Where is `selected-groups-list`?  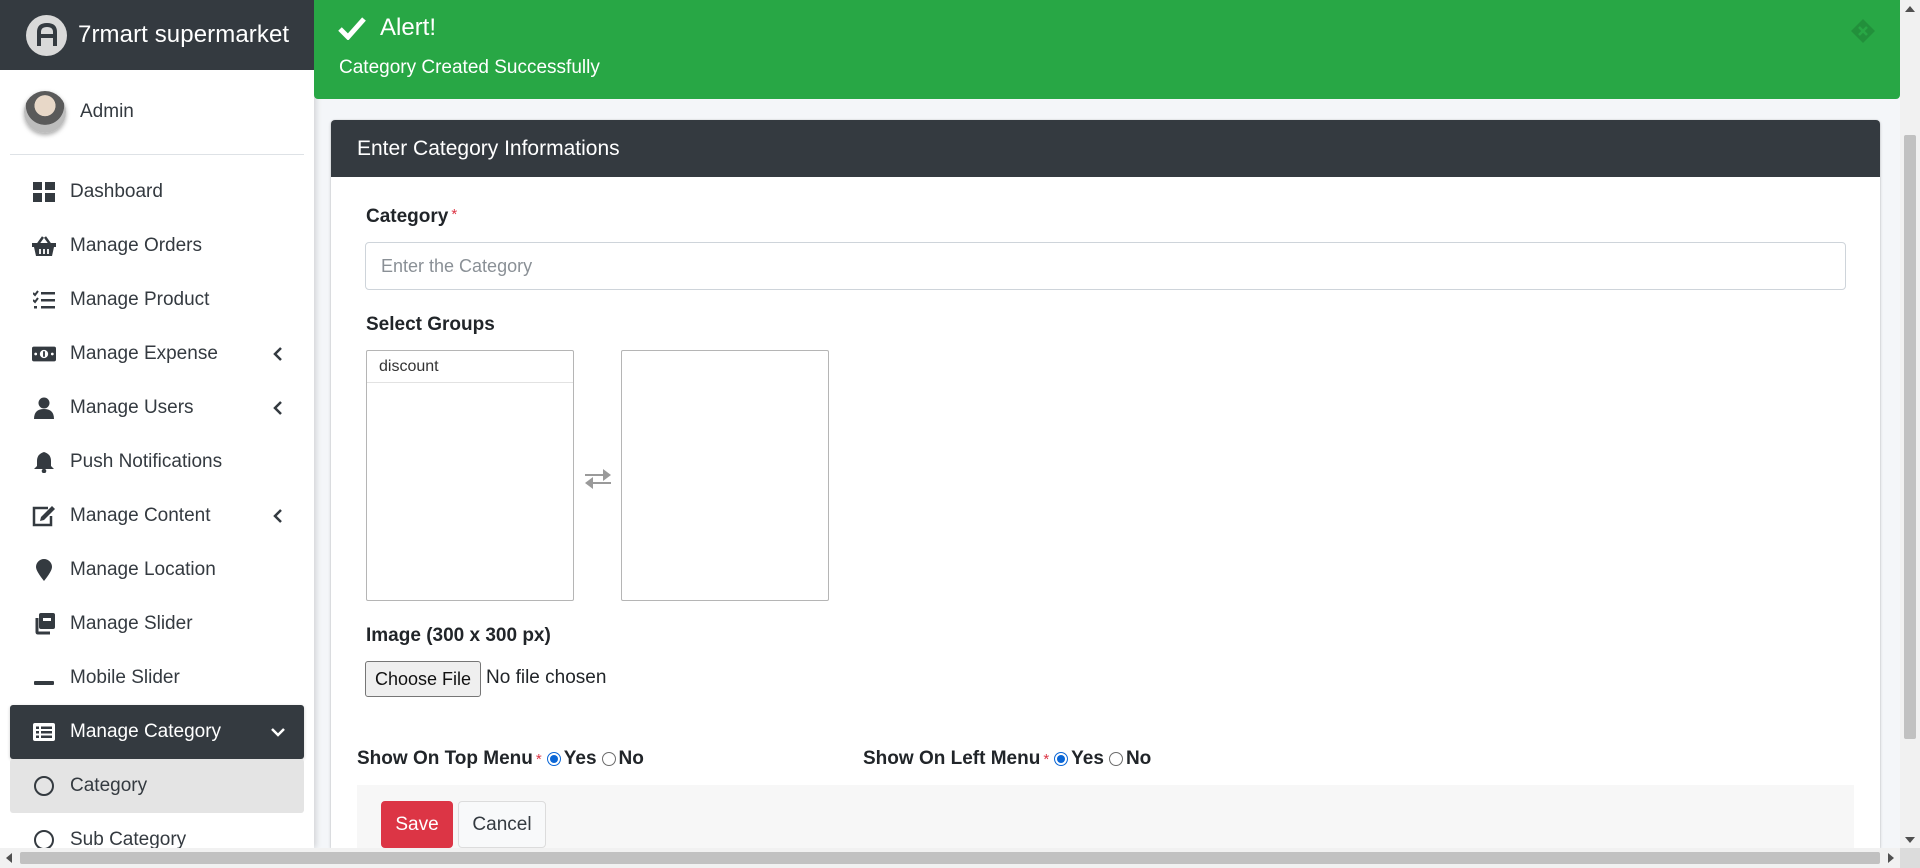 selected-groups-list is located at coordinates (725, 475).